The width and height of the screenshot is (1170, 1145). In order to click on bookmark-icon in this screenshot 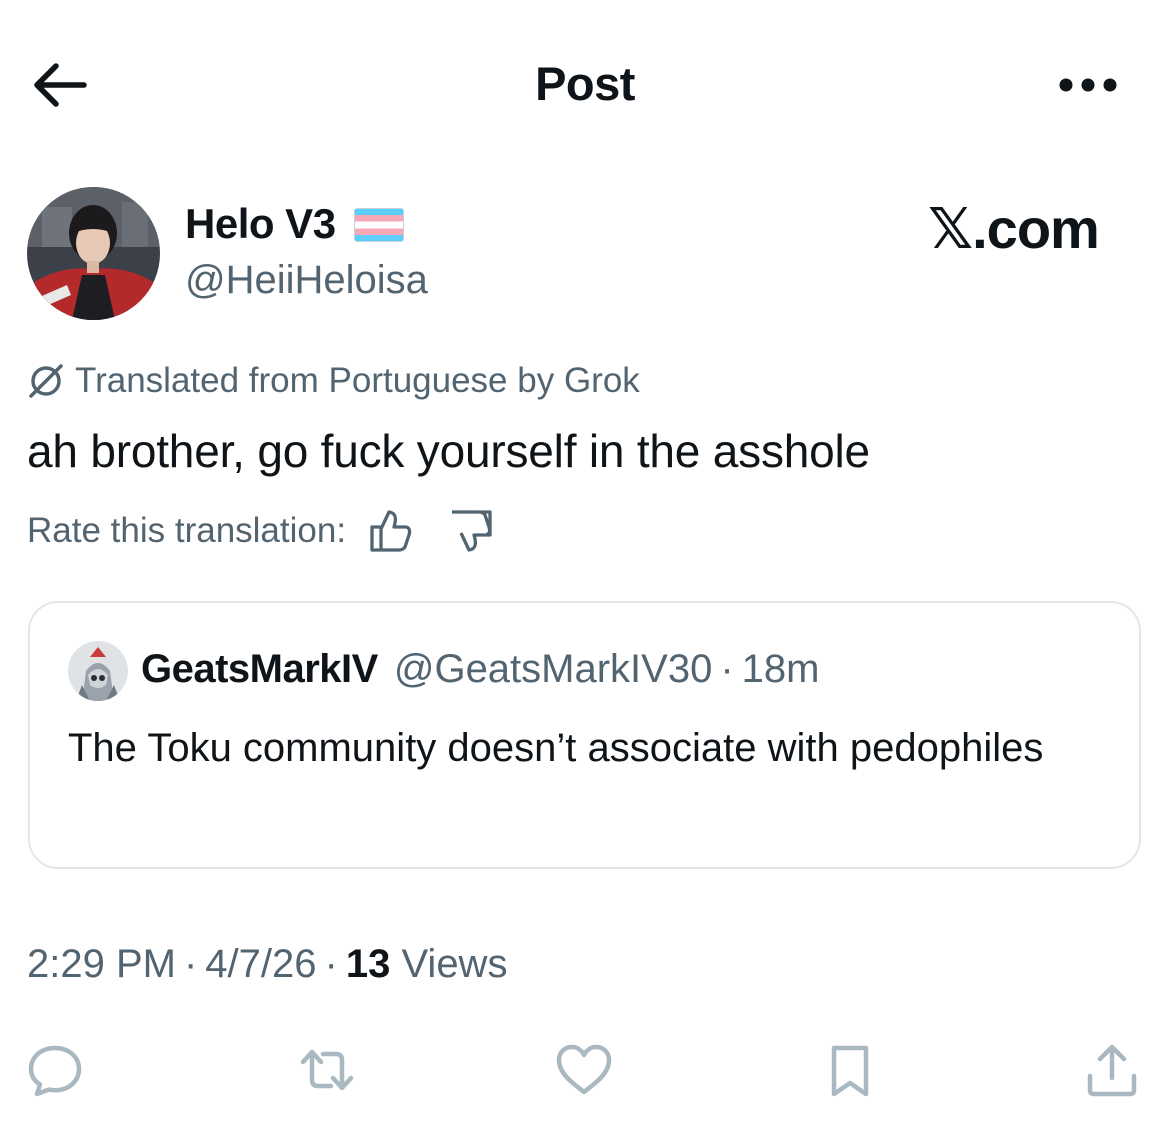, I will do `click(850, 1071)`.